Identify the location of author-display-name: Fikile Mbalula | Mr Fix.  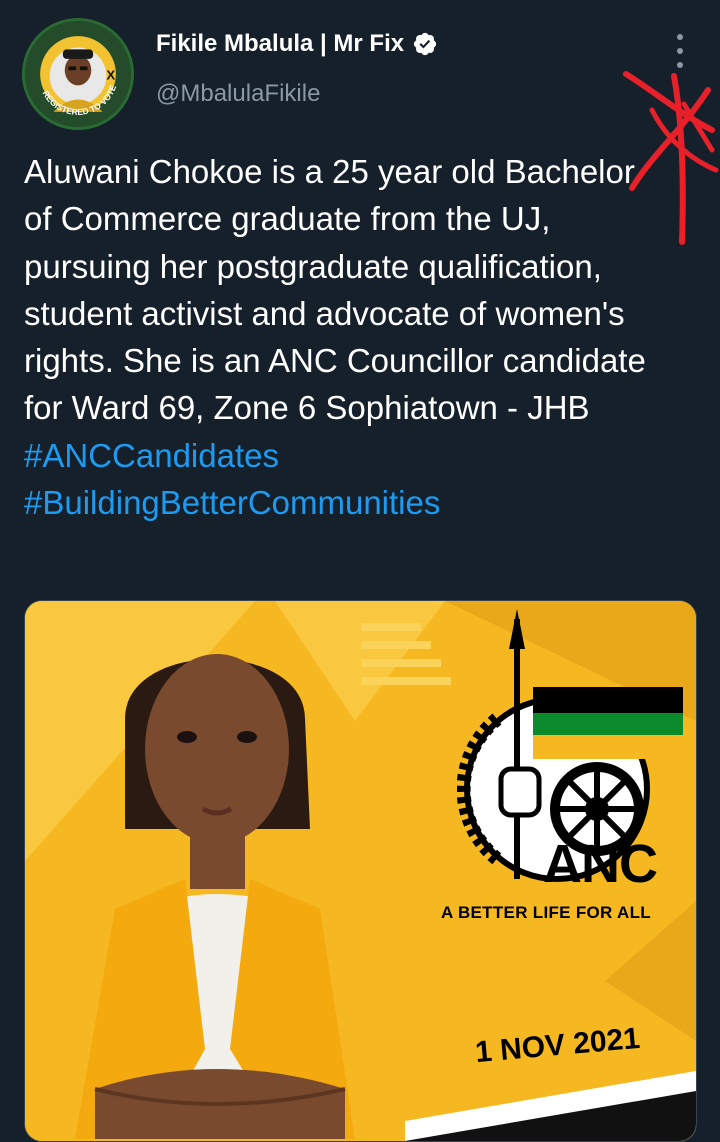
(297, 44).